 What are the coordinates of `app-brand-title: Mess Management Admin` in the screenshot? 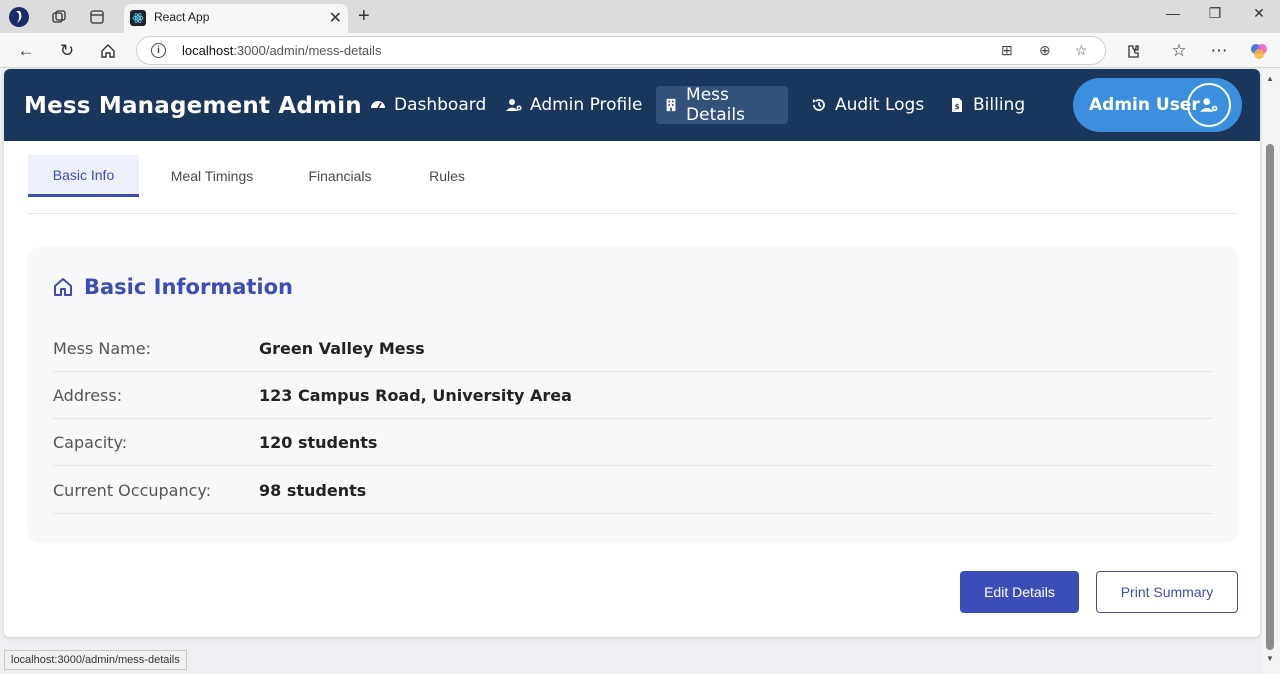 It's located at (193, 106).